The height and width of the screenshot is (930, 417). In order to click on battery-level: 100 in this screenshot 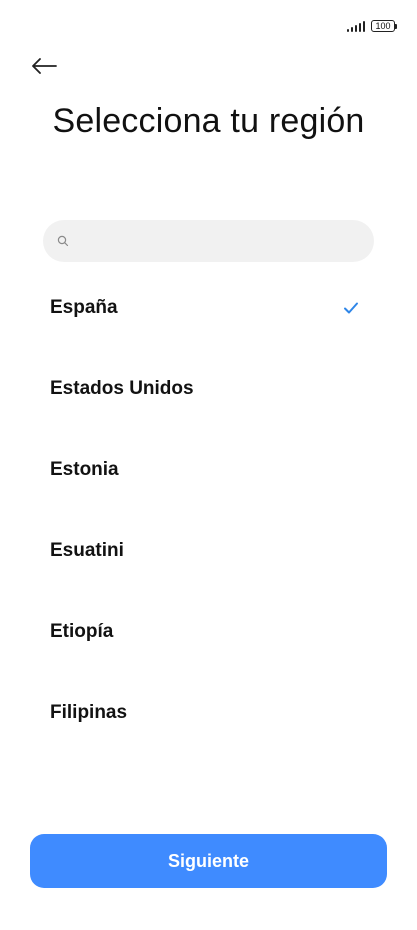, I will do `click(383, 25)`.